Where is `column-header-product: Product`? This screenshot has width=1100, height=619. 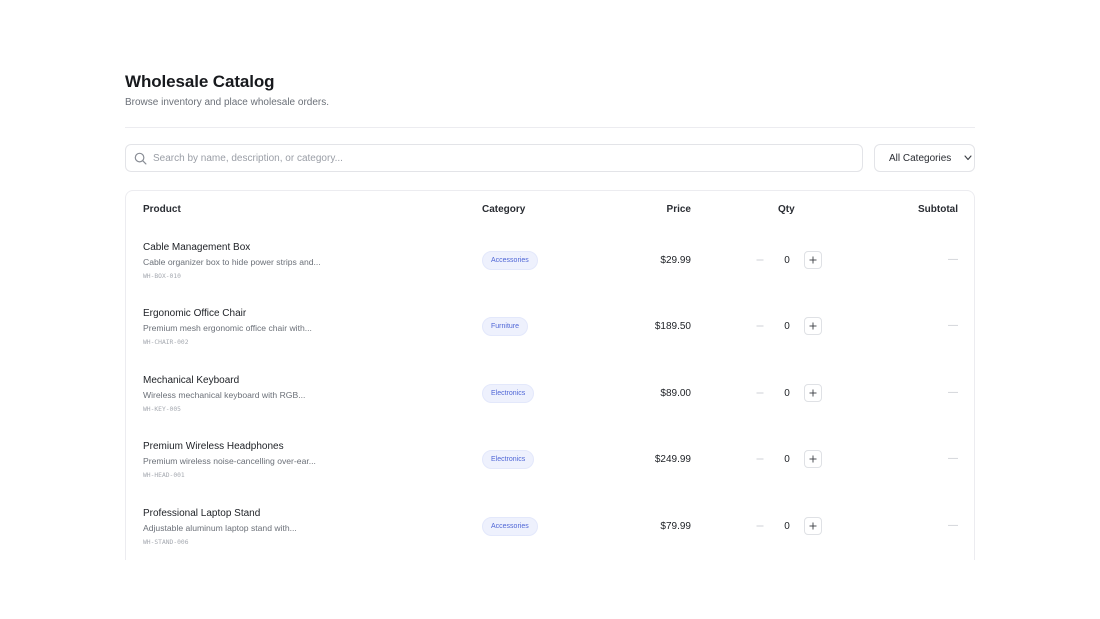
column-header-product: Product is located at coordinates (162, 209).